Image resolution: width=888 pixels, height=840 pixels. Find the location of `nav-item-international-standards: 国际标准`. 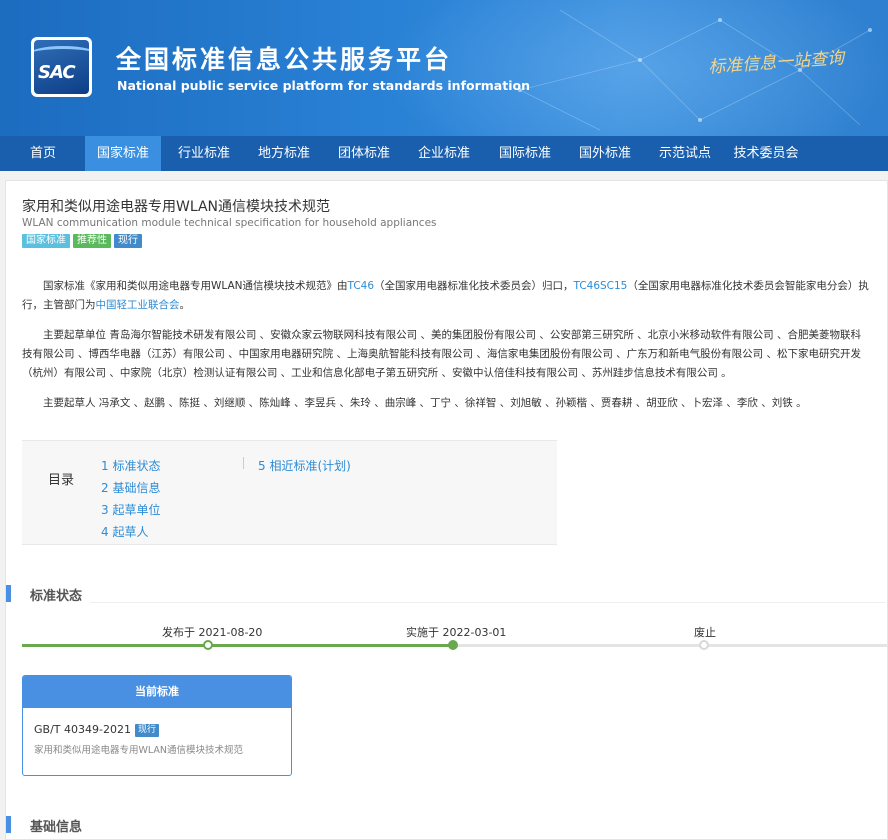

nav-item-international-standards: 国际标准 is located at coordinates (525, 153).